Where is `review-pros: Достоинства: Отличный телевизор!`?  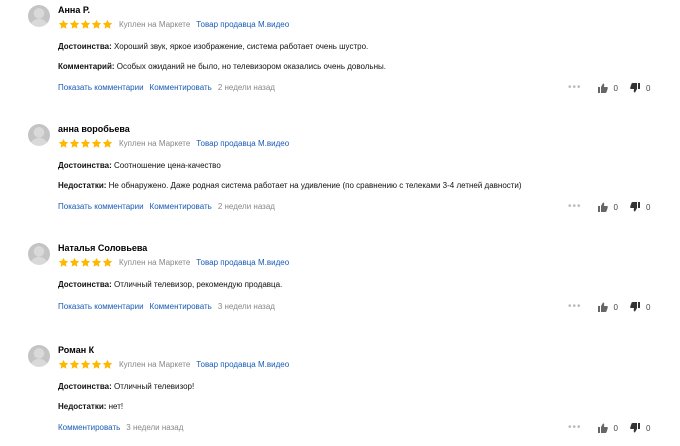
review-pros: Достоинства: Отличный телевизор! is located at coordinates (126, 386).